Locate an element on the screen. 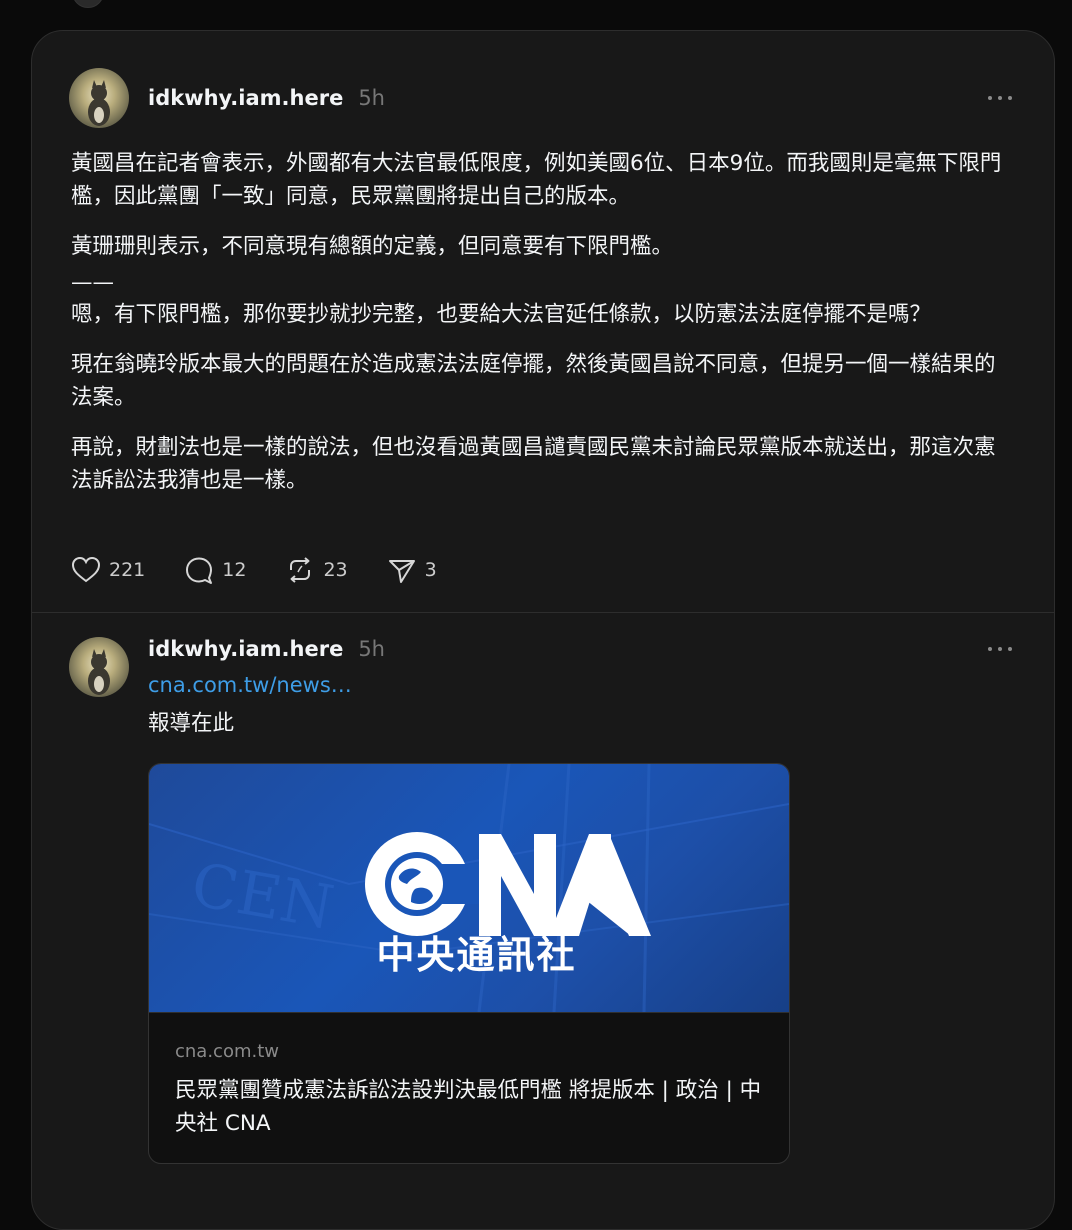 Image resolution: width=1072 pixels, height=1230 pixels. share-count: 3 is located at coordinates (430, 570).